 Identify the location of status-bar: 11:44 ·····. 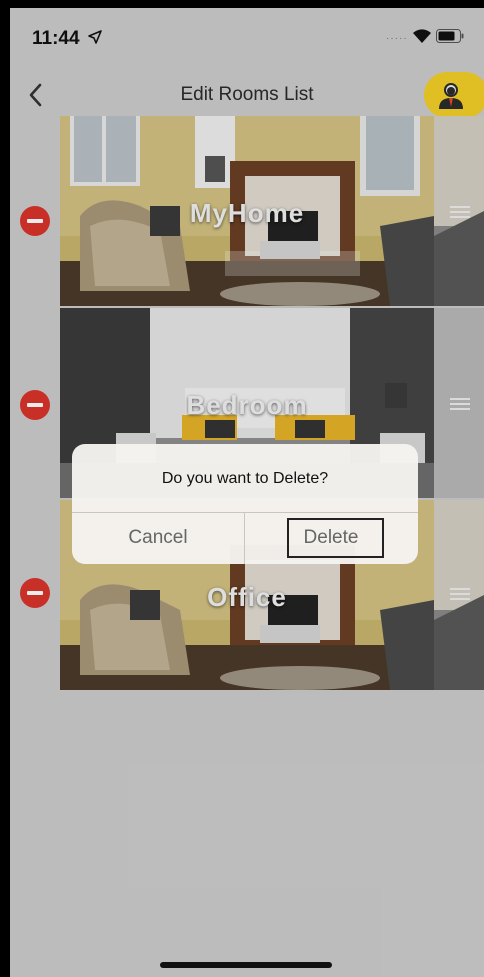
(247, 38).